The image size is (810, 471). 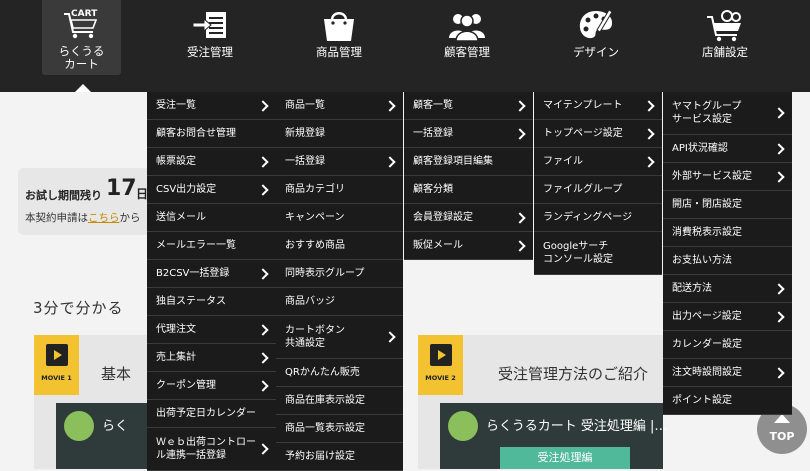 I want to click on menu-item-customers-2: 顧客登録項目編集, so click(x=468, y=162).